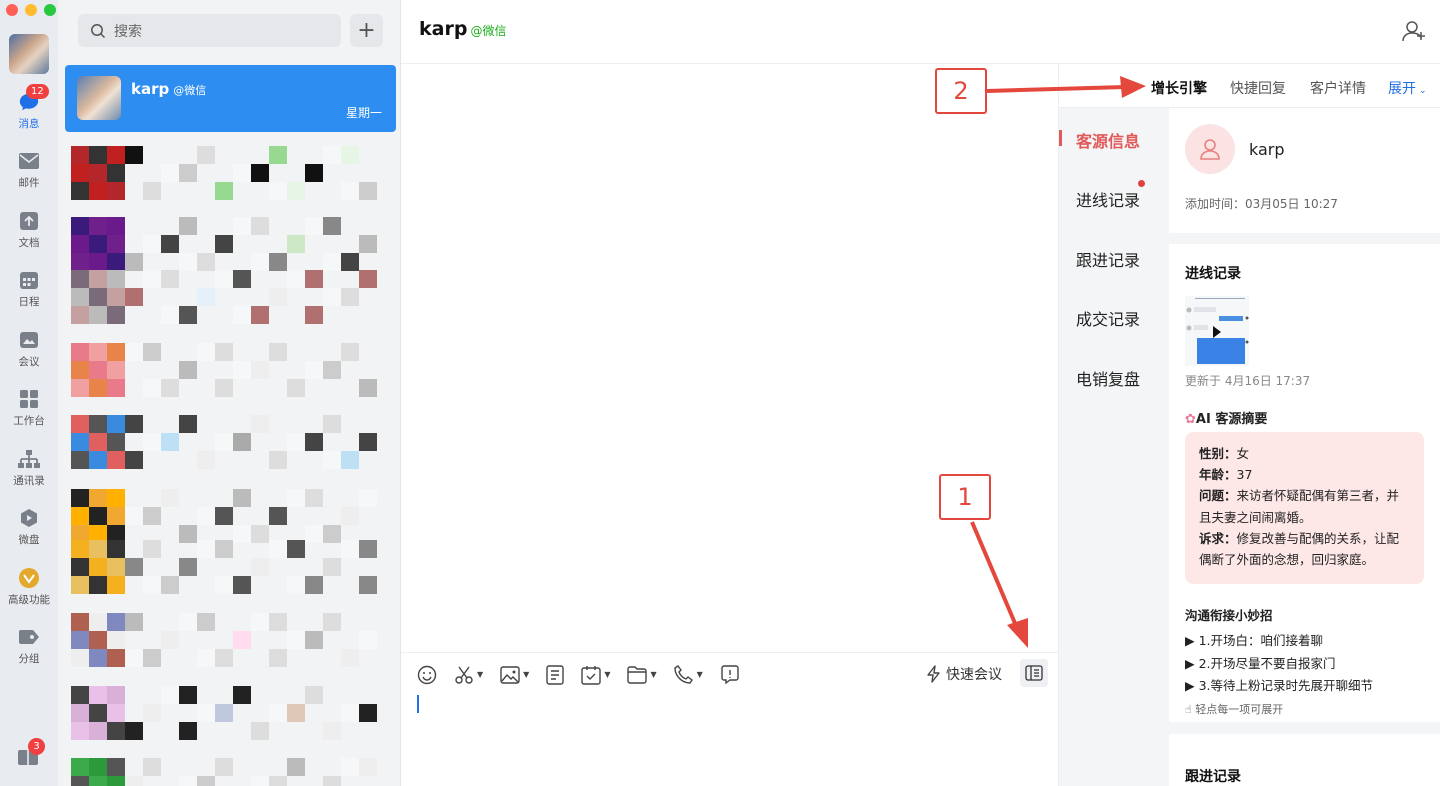 This screenshot has height=786, width=1440. Describe the element at coordinates (1108, 199) in the screenshot. I see `side-nav-inbound-record: 进线记录` at that location.